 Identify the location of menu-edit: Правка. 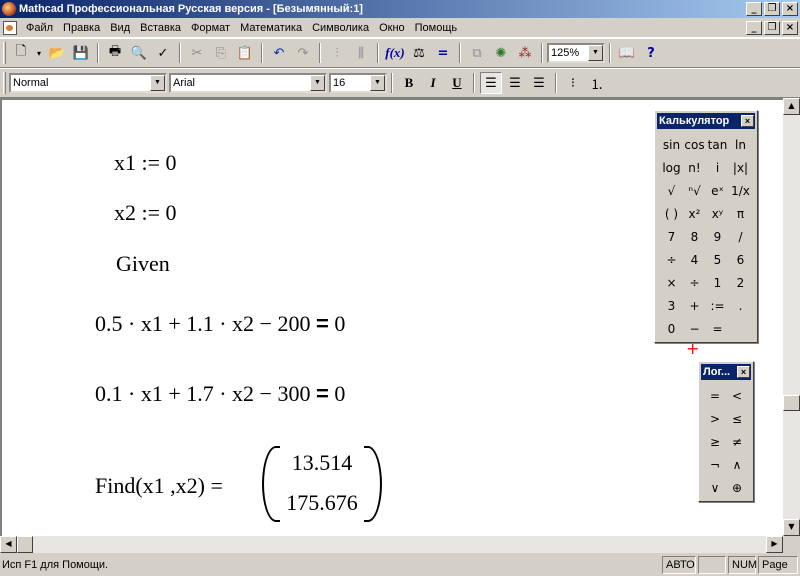
(81, 28).